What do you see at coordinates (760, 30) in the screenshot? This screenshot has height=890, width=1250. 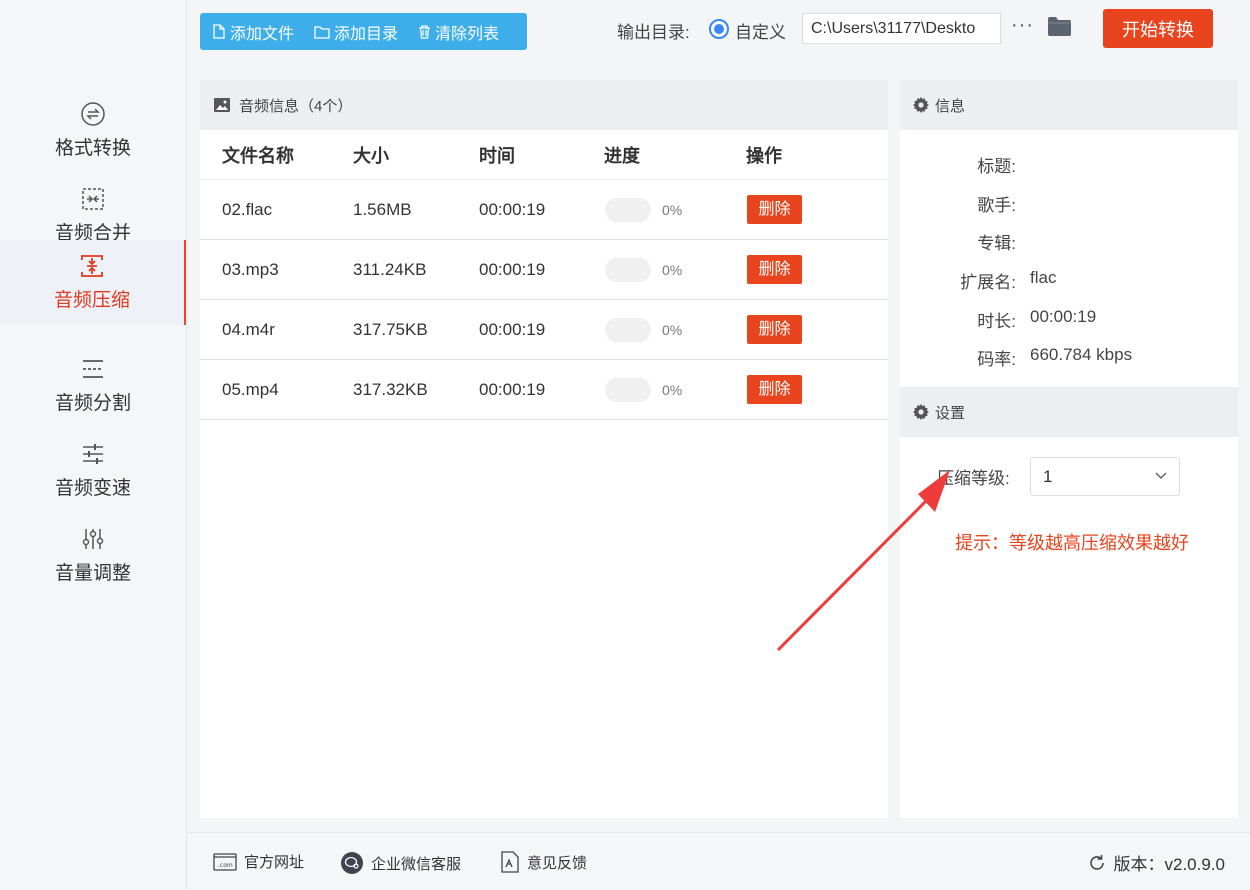 I see `custom-output-label: 自定义` at bounding box center [760, 30].